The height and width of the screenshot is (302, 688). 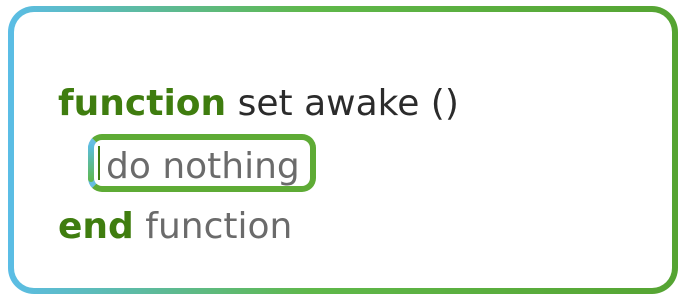 What do you see at coordinates (99, 163) in the screenshot?
I see `insertion-cursor` at bounding box center [99, 163].